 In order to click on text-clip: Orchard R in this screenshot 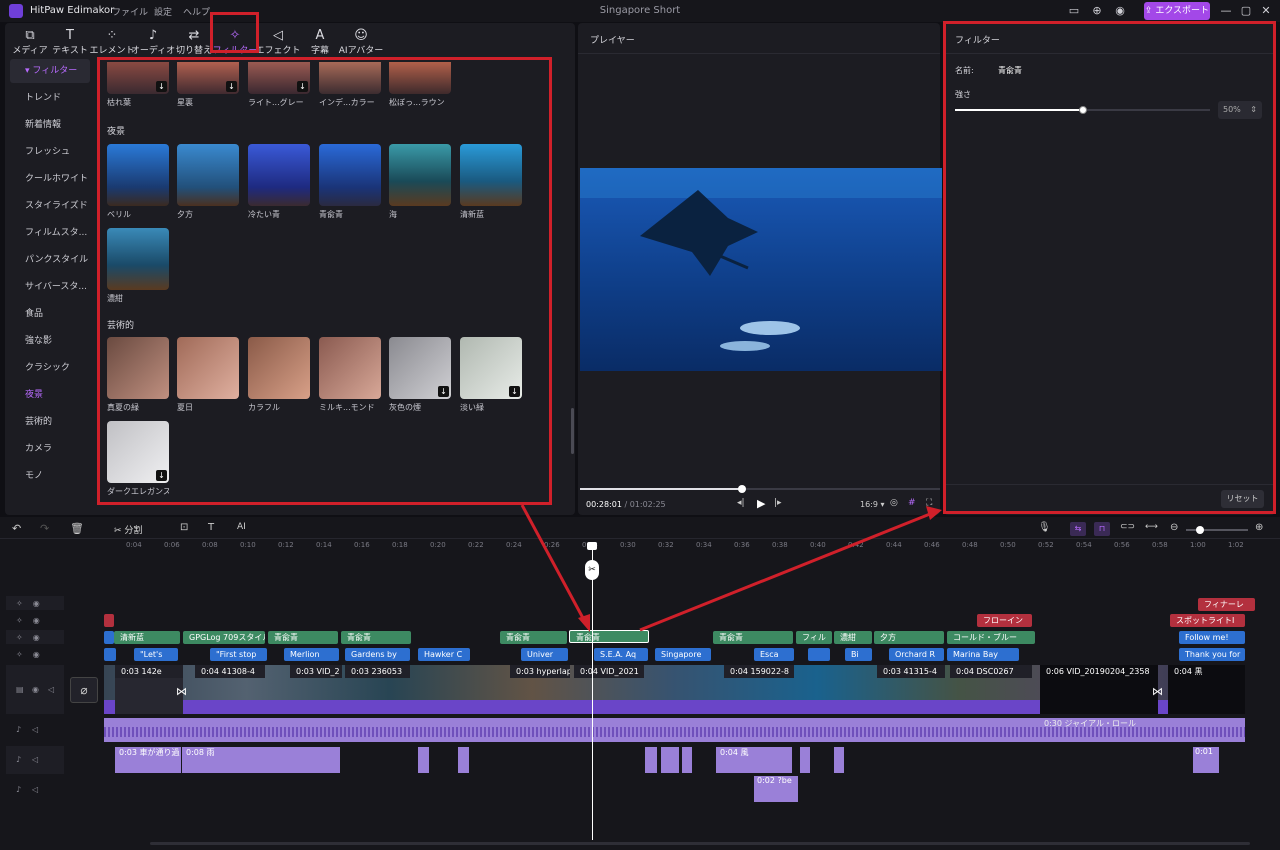, I will do `click(916, 654)`.